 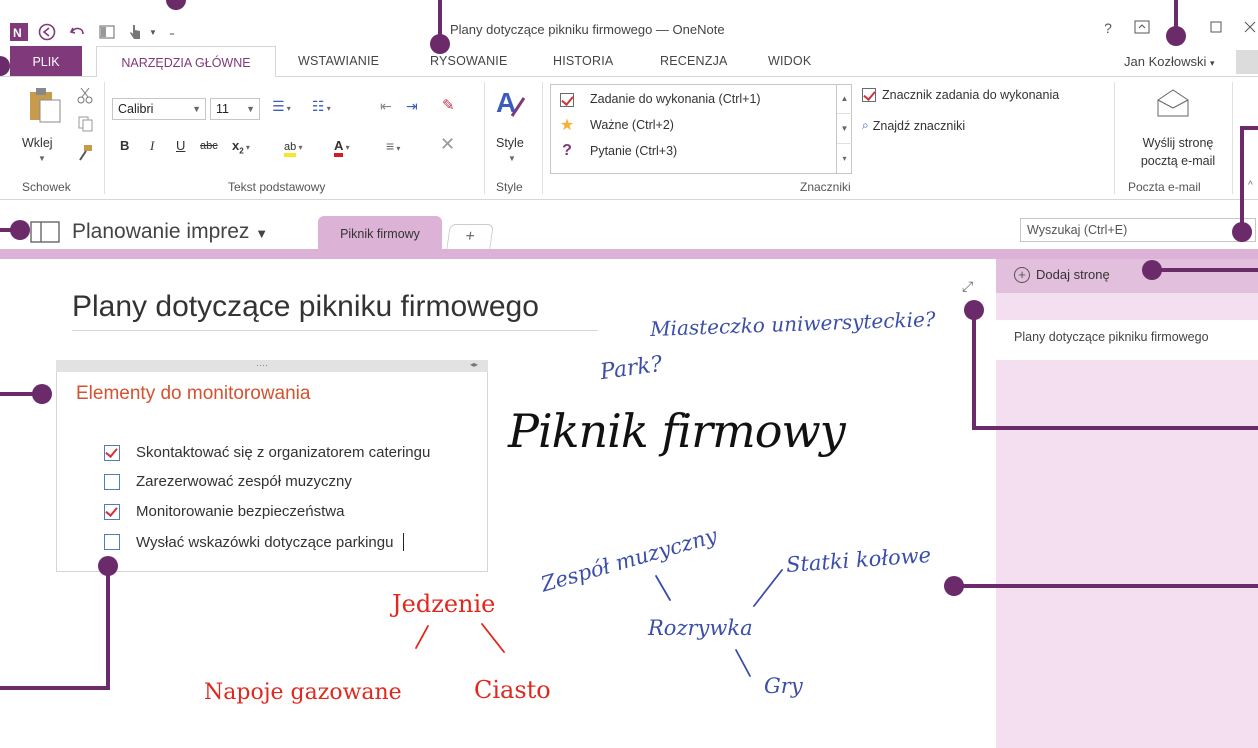 I want to click on tab-home: NARZĘDZIA GŁÓWNE, so click(x=186, y=61).